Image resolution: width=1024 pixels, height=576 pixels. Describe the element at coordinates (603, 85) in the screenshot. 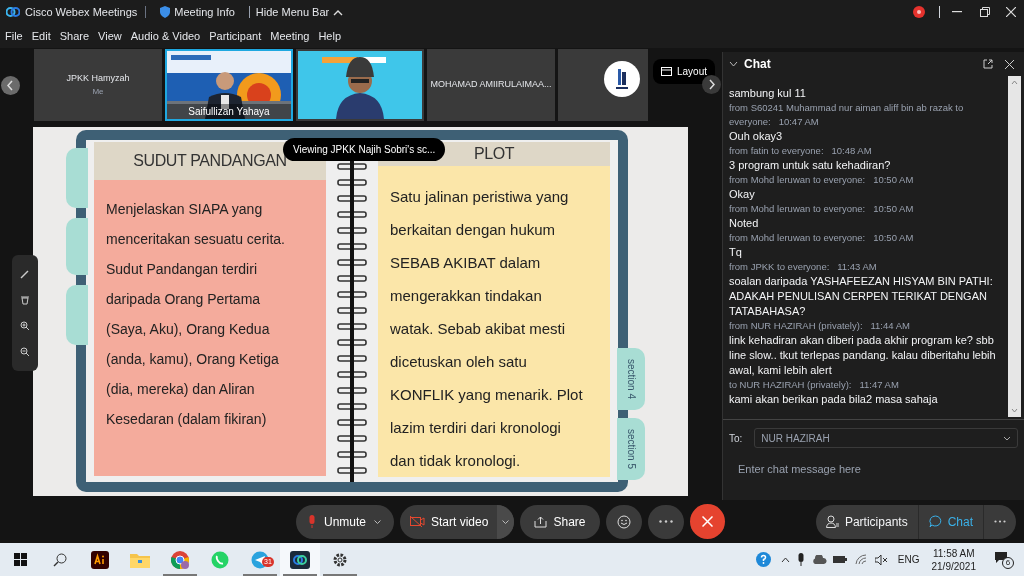

I see `video-tile` at that location.